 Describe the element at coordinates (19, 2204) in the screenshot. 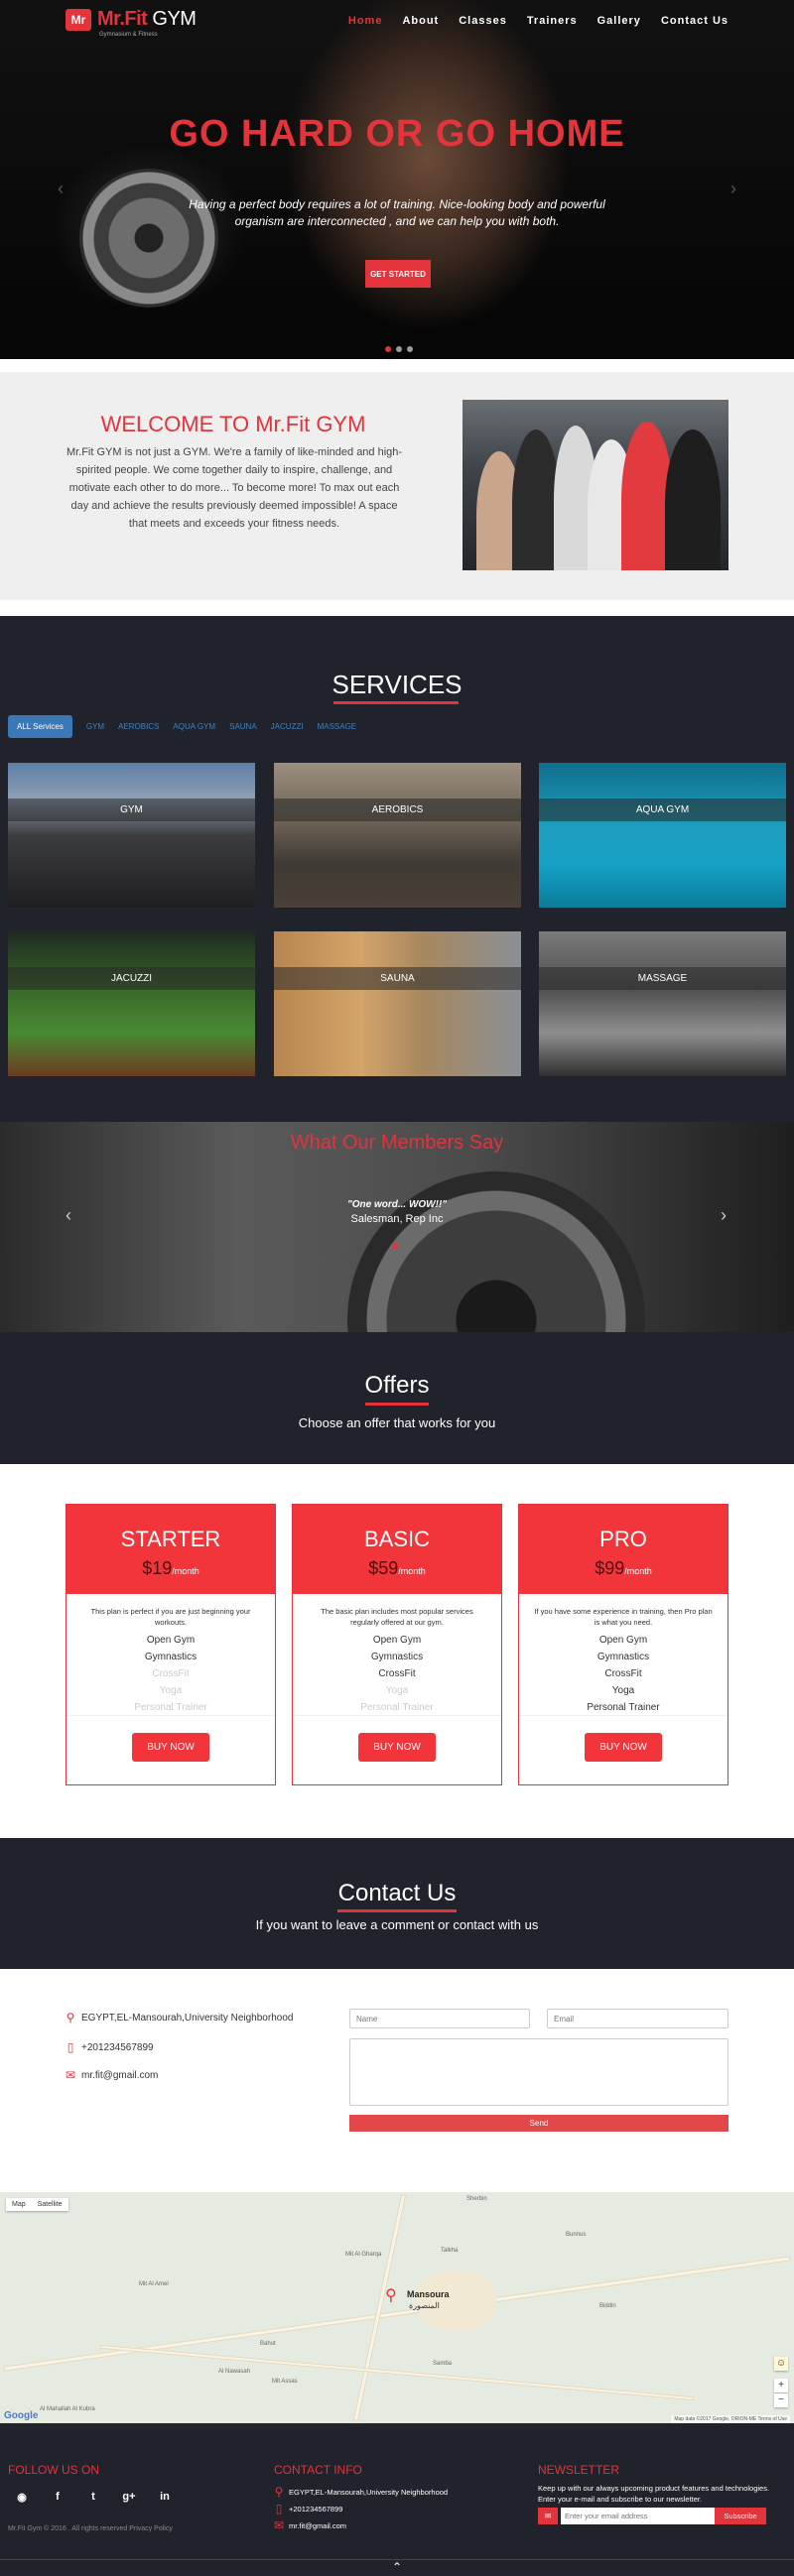

I see `map-type-map: Map` at that location.